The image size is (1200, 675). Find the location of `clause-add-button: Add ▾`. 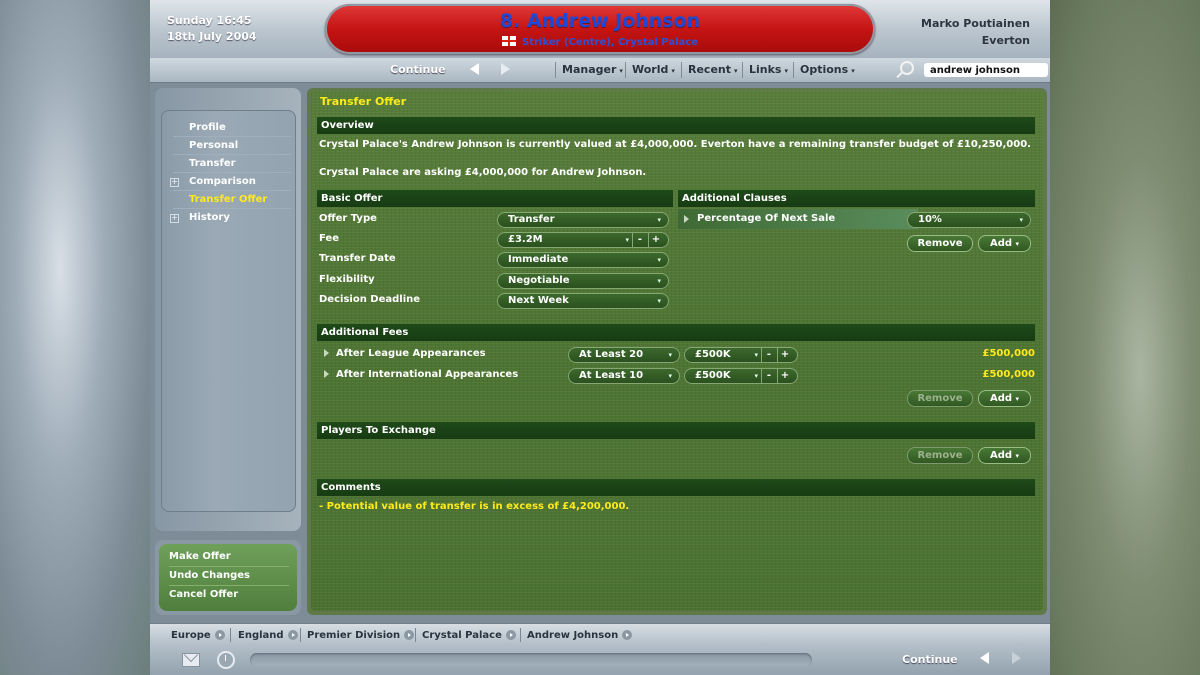

clause-add-button: Add ▾ is located at coordinates (1004, 243).